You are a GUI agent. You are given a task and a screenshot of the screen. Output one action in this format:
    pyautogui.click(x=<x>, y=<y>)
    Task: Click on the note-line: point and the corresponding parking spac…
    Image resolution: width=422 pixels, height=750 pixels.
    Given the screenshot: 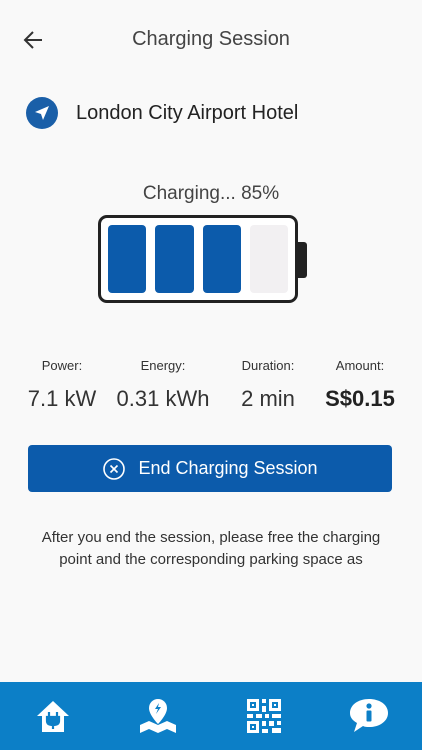 What is the action you would take?
    pyautogui.click(x=211, y=559)
    